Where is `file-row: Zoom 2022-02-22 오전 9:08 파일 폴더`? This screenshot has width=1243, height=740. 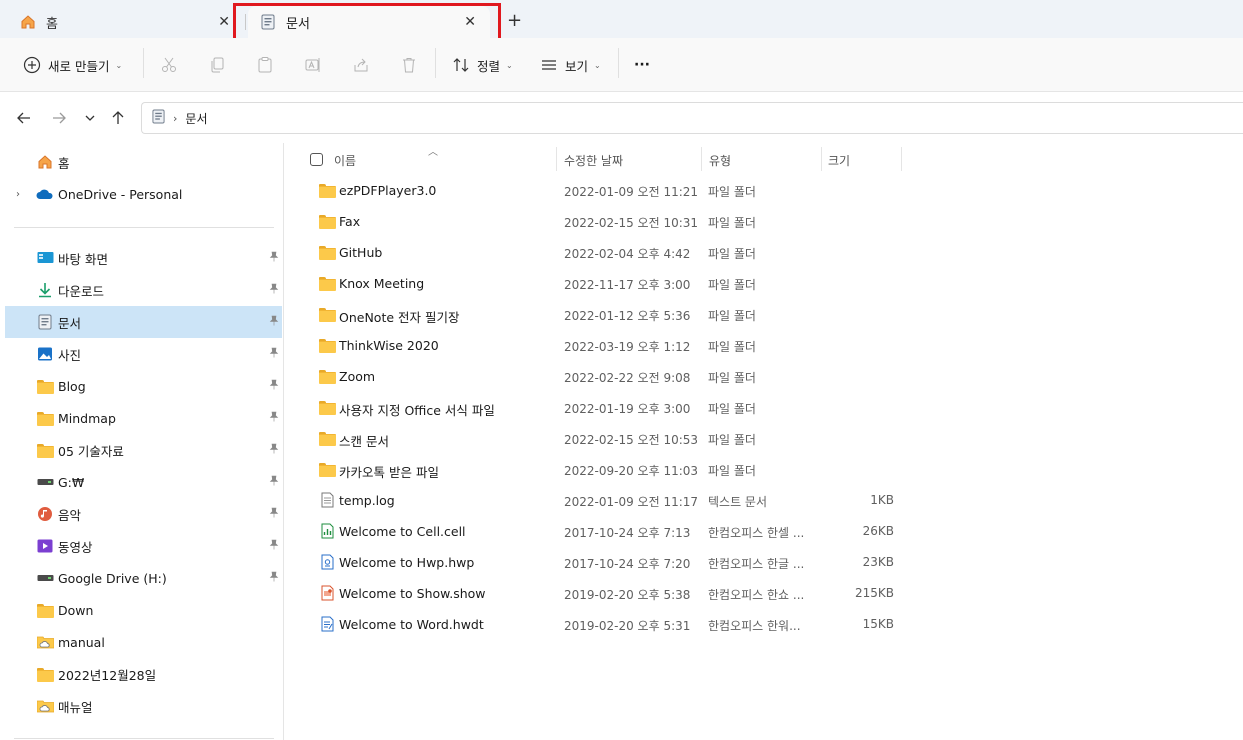 file-row: Zoom 2022-02-22 오전 9:08 파일 폴더 is located at coordinates (751, 376).